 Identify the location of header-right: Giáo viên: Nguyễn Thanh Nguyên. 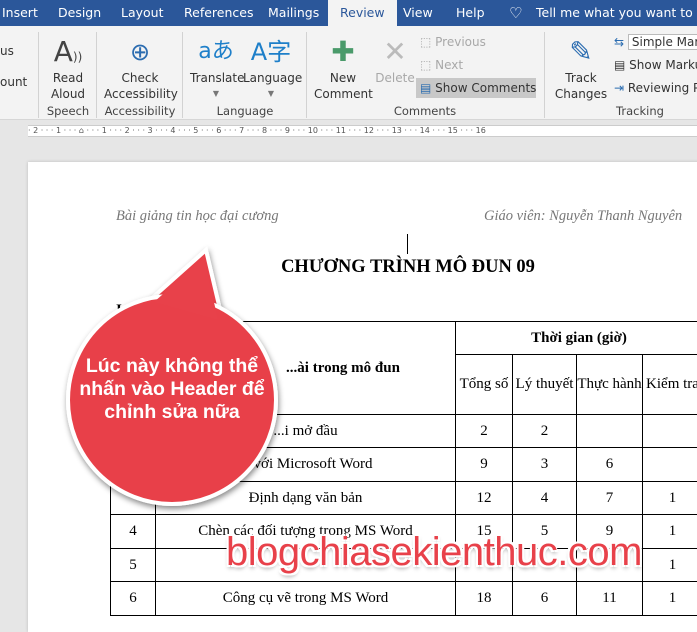
(583, 216).